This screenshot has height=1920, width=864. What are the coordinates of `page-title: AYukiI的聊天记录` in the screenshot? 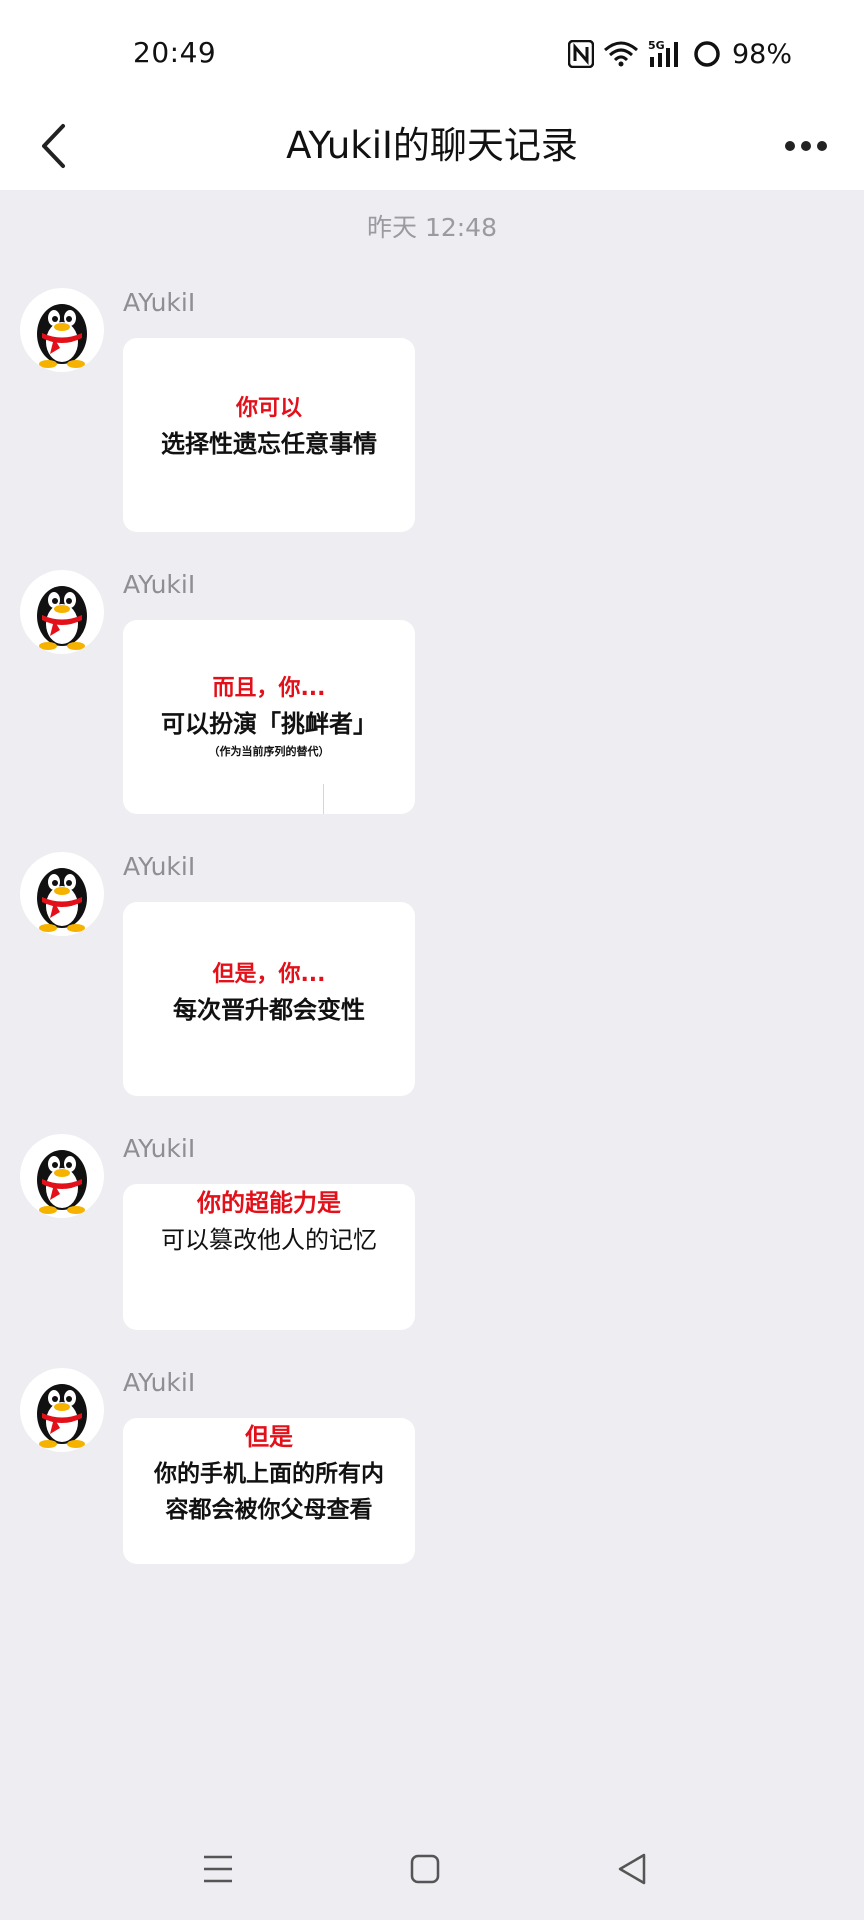 It's located at (432, 145).